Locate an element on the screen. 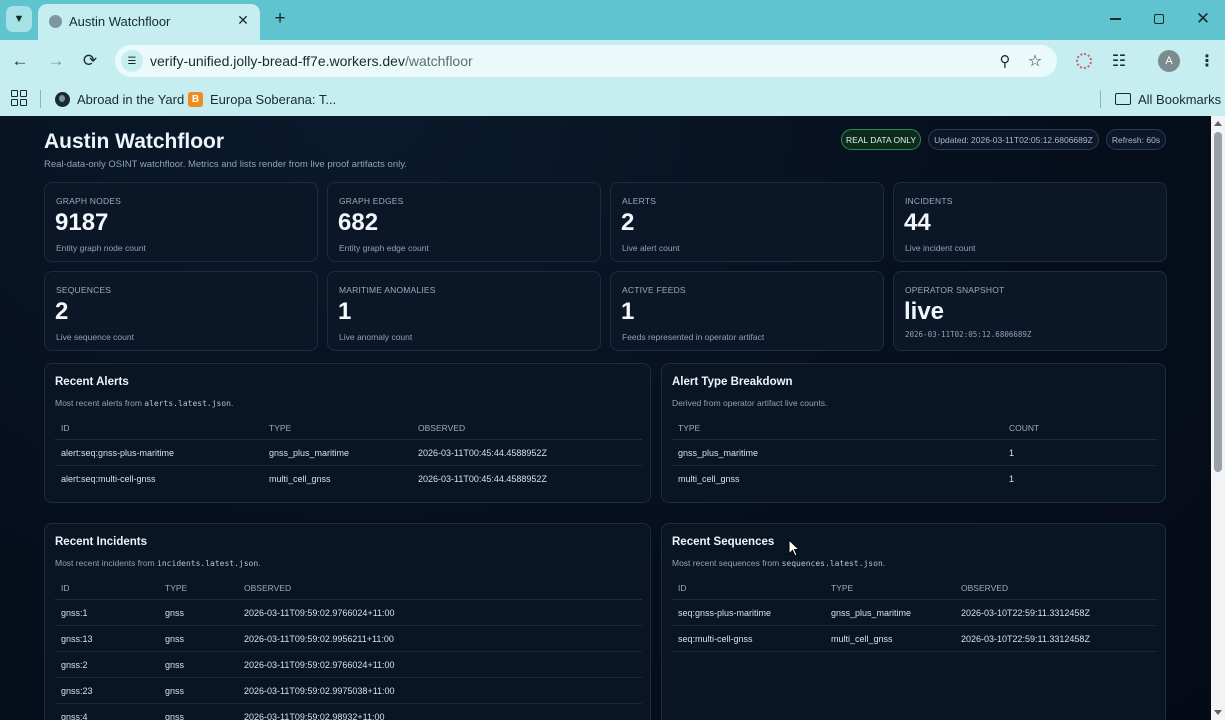 This screenshot has height=720, width=1225. window-close-button: ✕ is located at coordinates (1203, 19).